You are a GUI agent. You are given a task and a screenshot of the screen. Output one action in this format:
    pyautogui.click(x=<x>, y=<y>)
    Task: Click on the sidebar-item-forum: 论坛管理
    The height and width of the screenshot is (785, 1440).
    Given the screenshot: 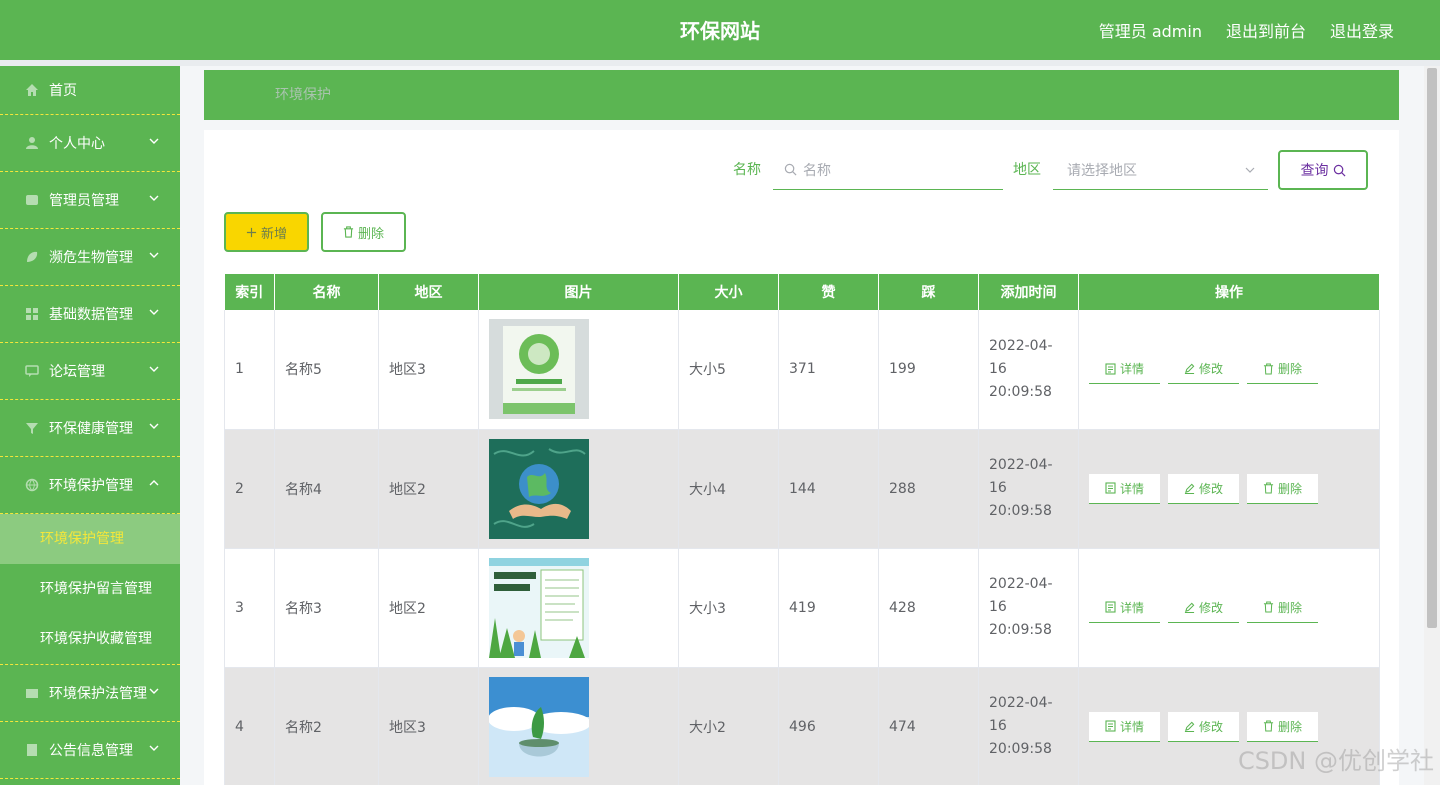 What is the action you would take?
    pyautogui.click(x=90, y=371)
    